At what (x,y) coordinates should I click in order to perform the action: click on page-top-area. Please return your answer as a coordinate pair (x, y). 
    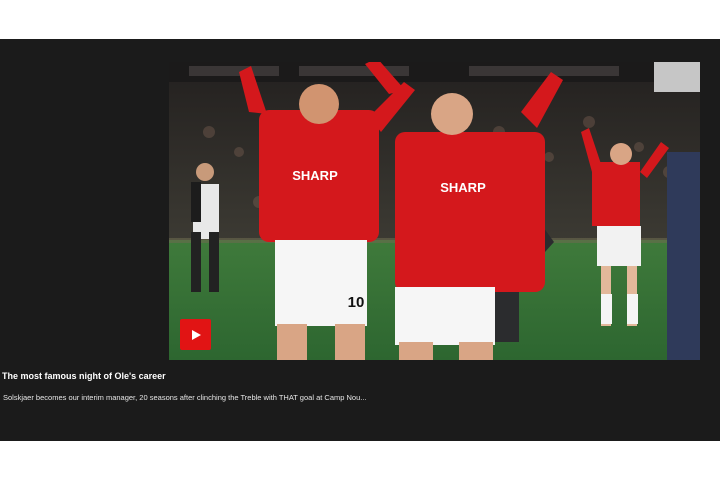
    Looking at the image, I should click on (360, 19).